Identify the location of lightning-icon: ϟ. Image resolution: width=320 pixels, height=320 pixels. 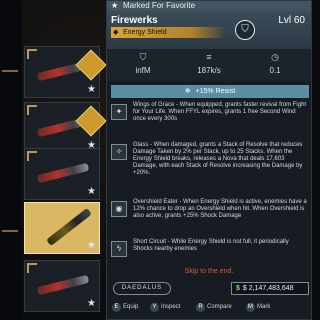
(119, 249).